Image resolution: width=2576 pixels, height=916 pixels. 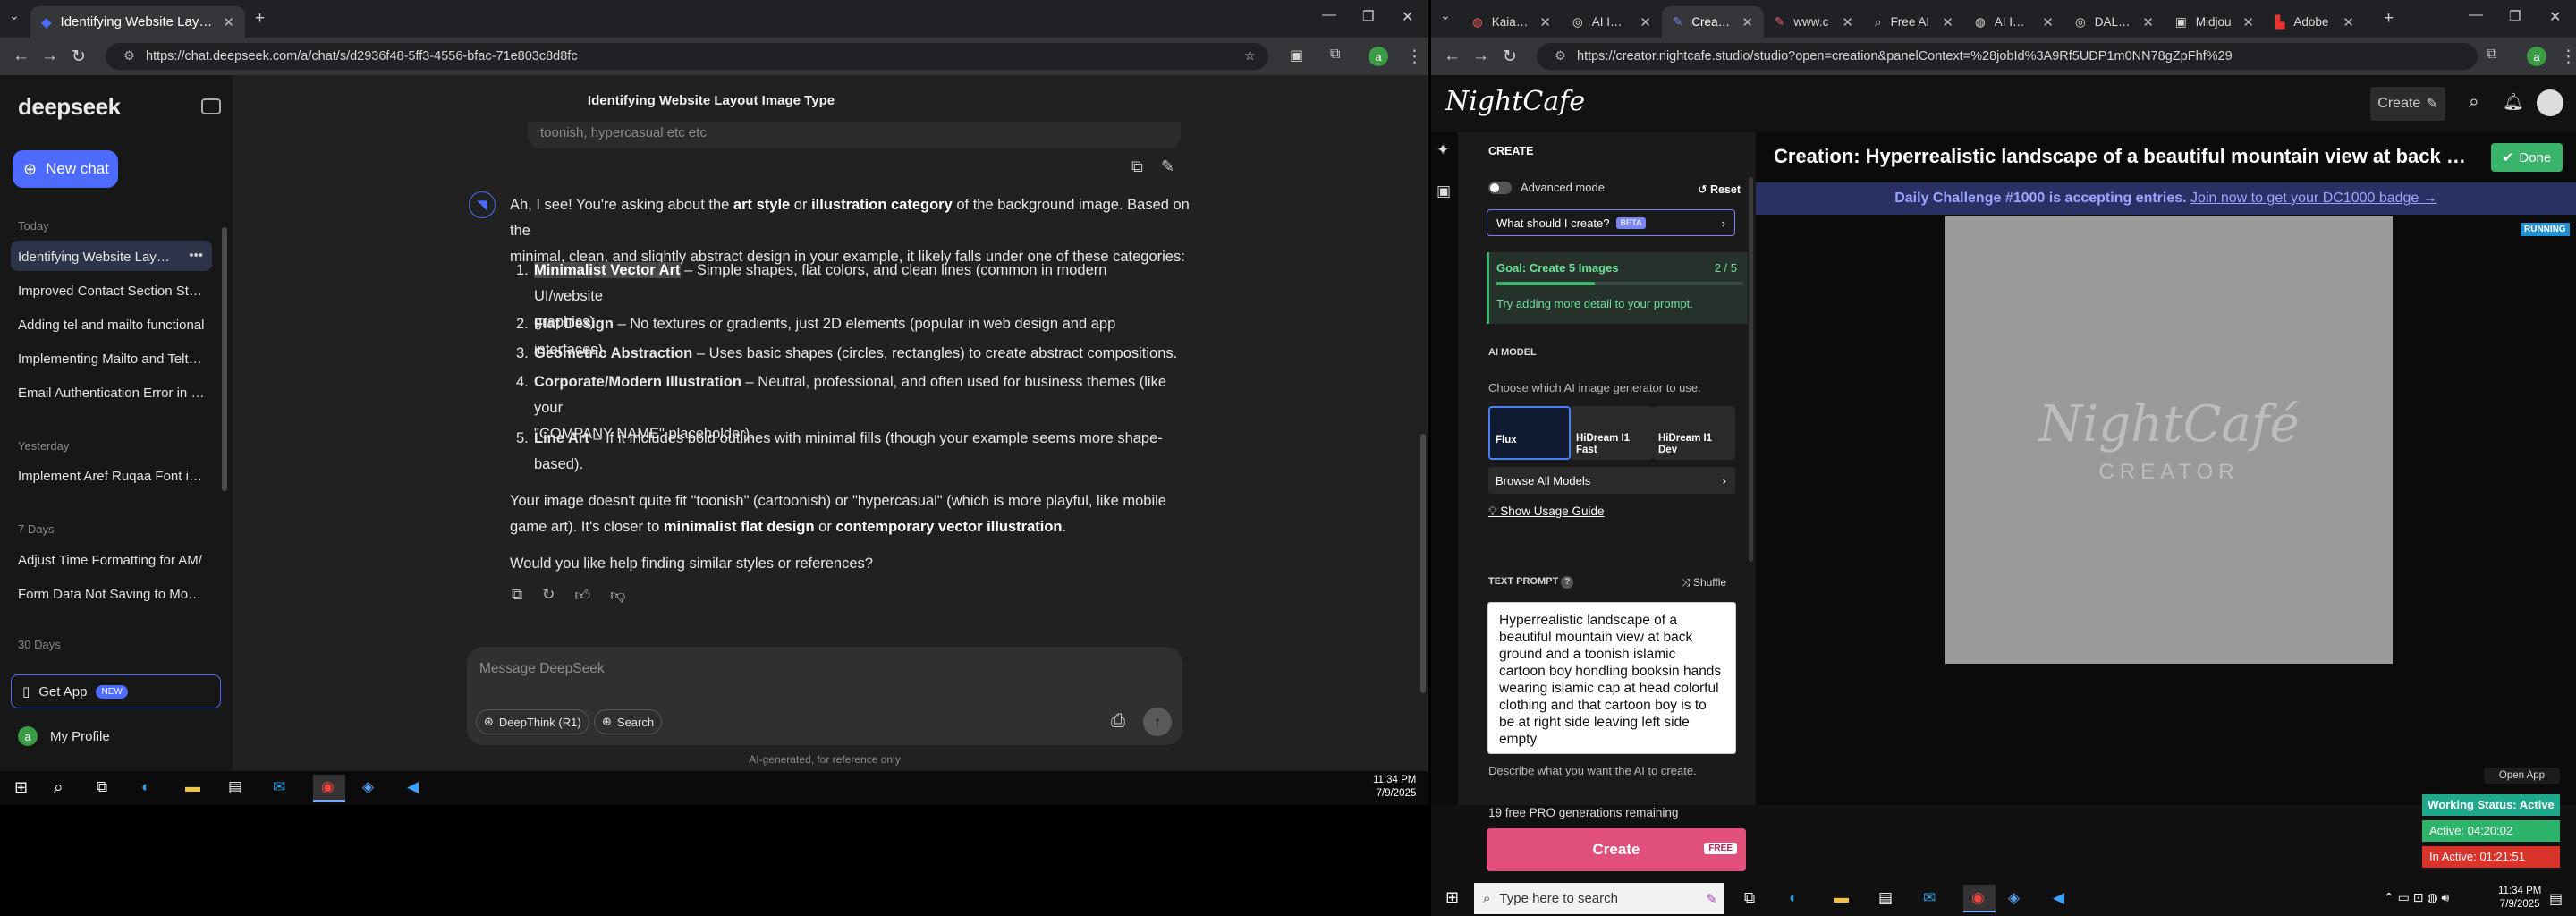 I want to click on gallery-icon: ▣, so click(x=1443, y=191).